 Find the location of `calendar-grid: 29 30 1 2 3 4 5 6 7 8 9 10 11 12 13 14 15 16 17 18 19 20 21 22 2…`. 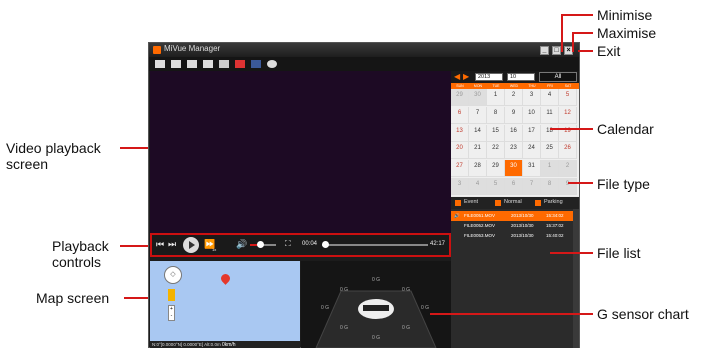

calendar-grid: 29 30 1 2 3 4 5 6 7 8 9 10 11 12 13 14 15 16 17 18 19 20 21 22 2… is located at coordinates (515, 142).